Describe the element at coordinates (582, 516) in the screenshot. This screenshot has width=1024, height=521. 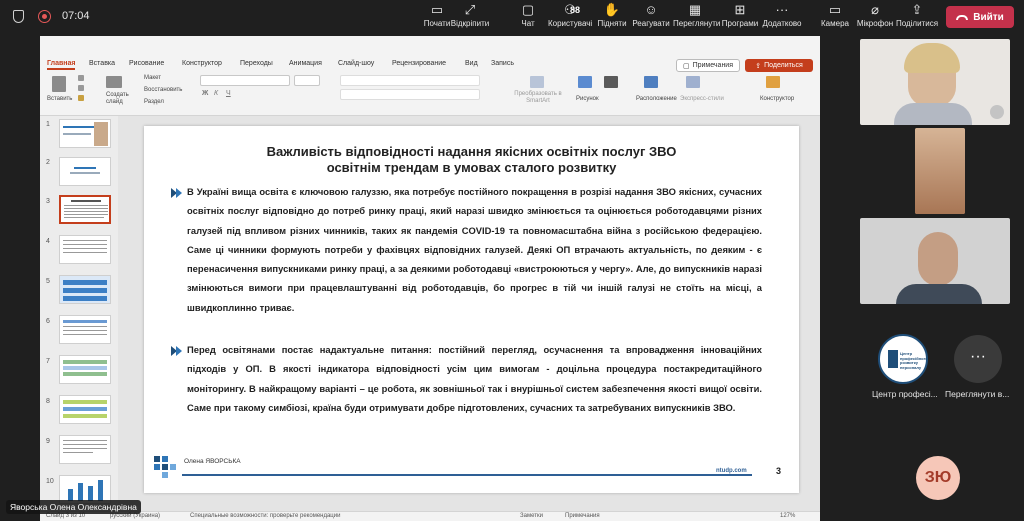
I see `comments-status-button: Примечания` at that location.